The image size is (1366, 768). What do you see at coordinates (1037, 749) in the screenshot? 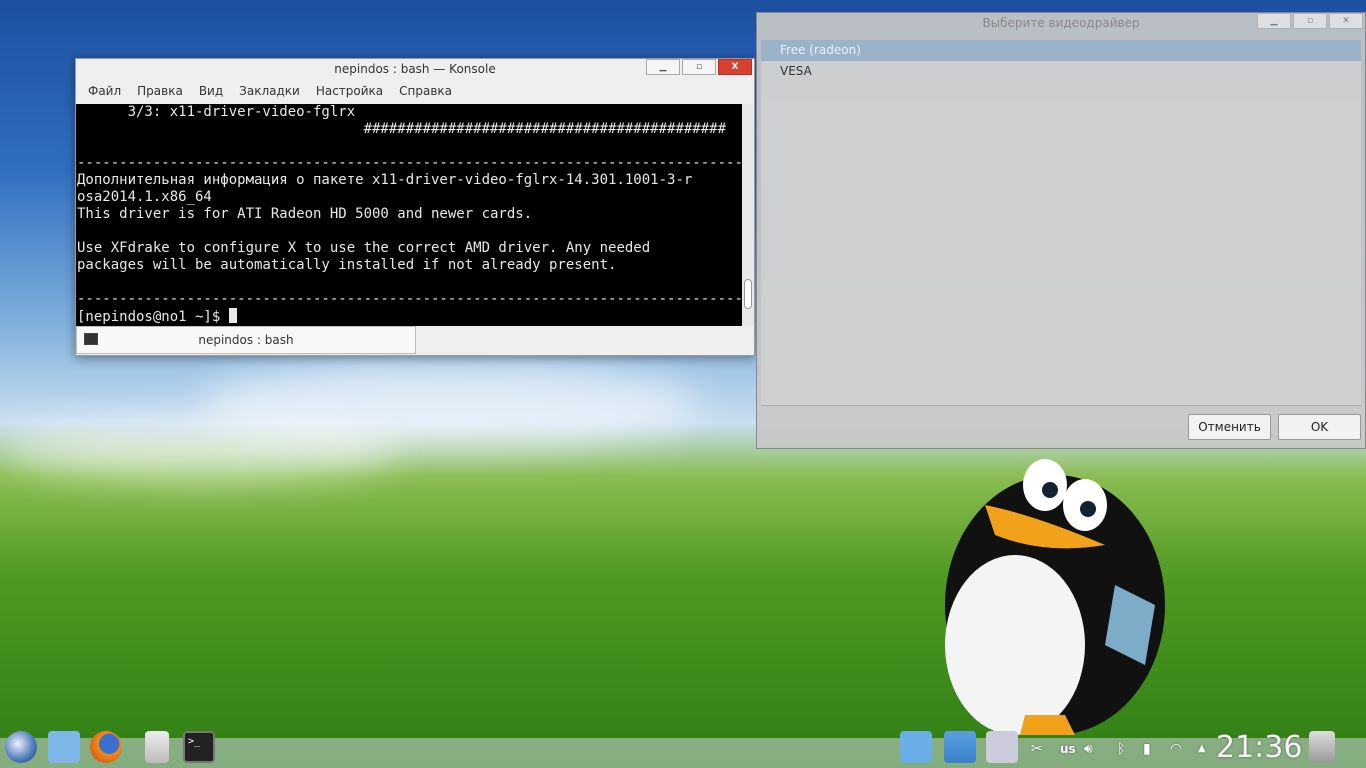
I see `scissors-icon: ✂` at bounding box center [1037, 749].